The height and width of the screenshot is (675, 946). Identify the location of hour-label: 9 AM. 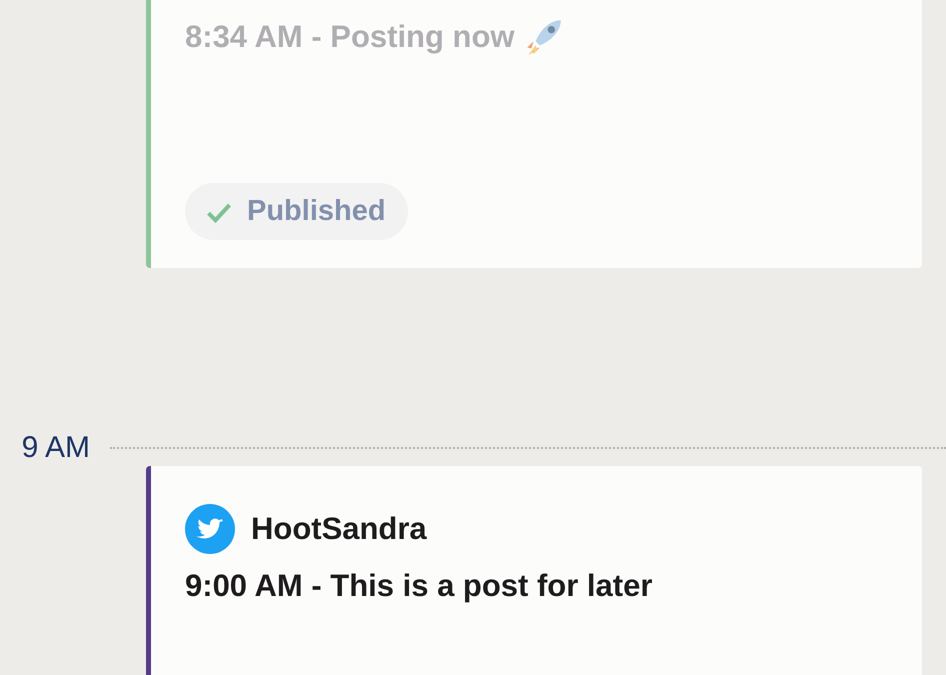
(55, 448).